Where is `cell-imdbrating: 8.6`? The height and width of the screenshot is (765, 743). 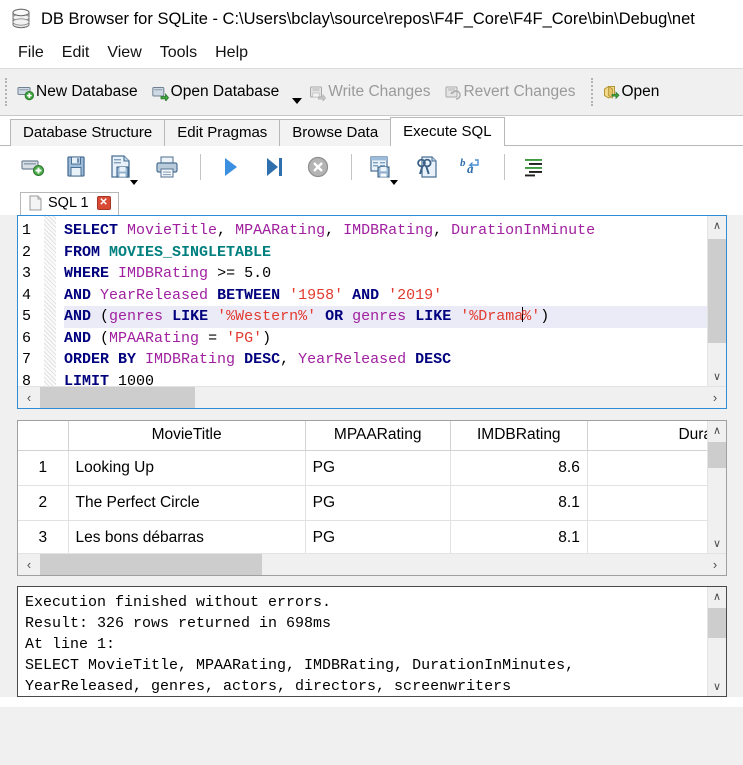
cell-imdbrating: 8.6 is located at coordinates (519, 468).